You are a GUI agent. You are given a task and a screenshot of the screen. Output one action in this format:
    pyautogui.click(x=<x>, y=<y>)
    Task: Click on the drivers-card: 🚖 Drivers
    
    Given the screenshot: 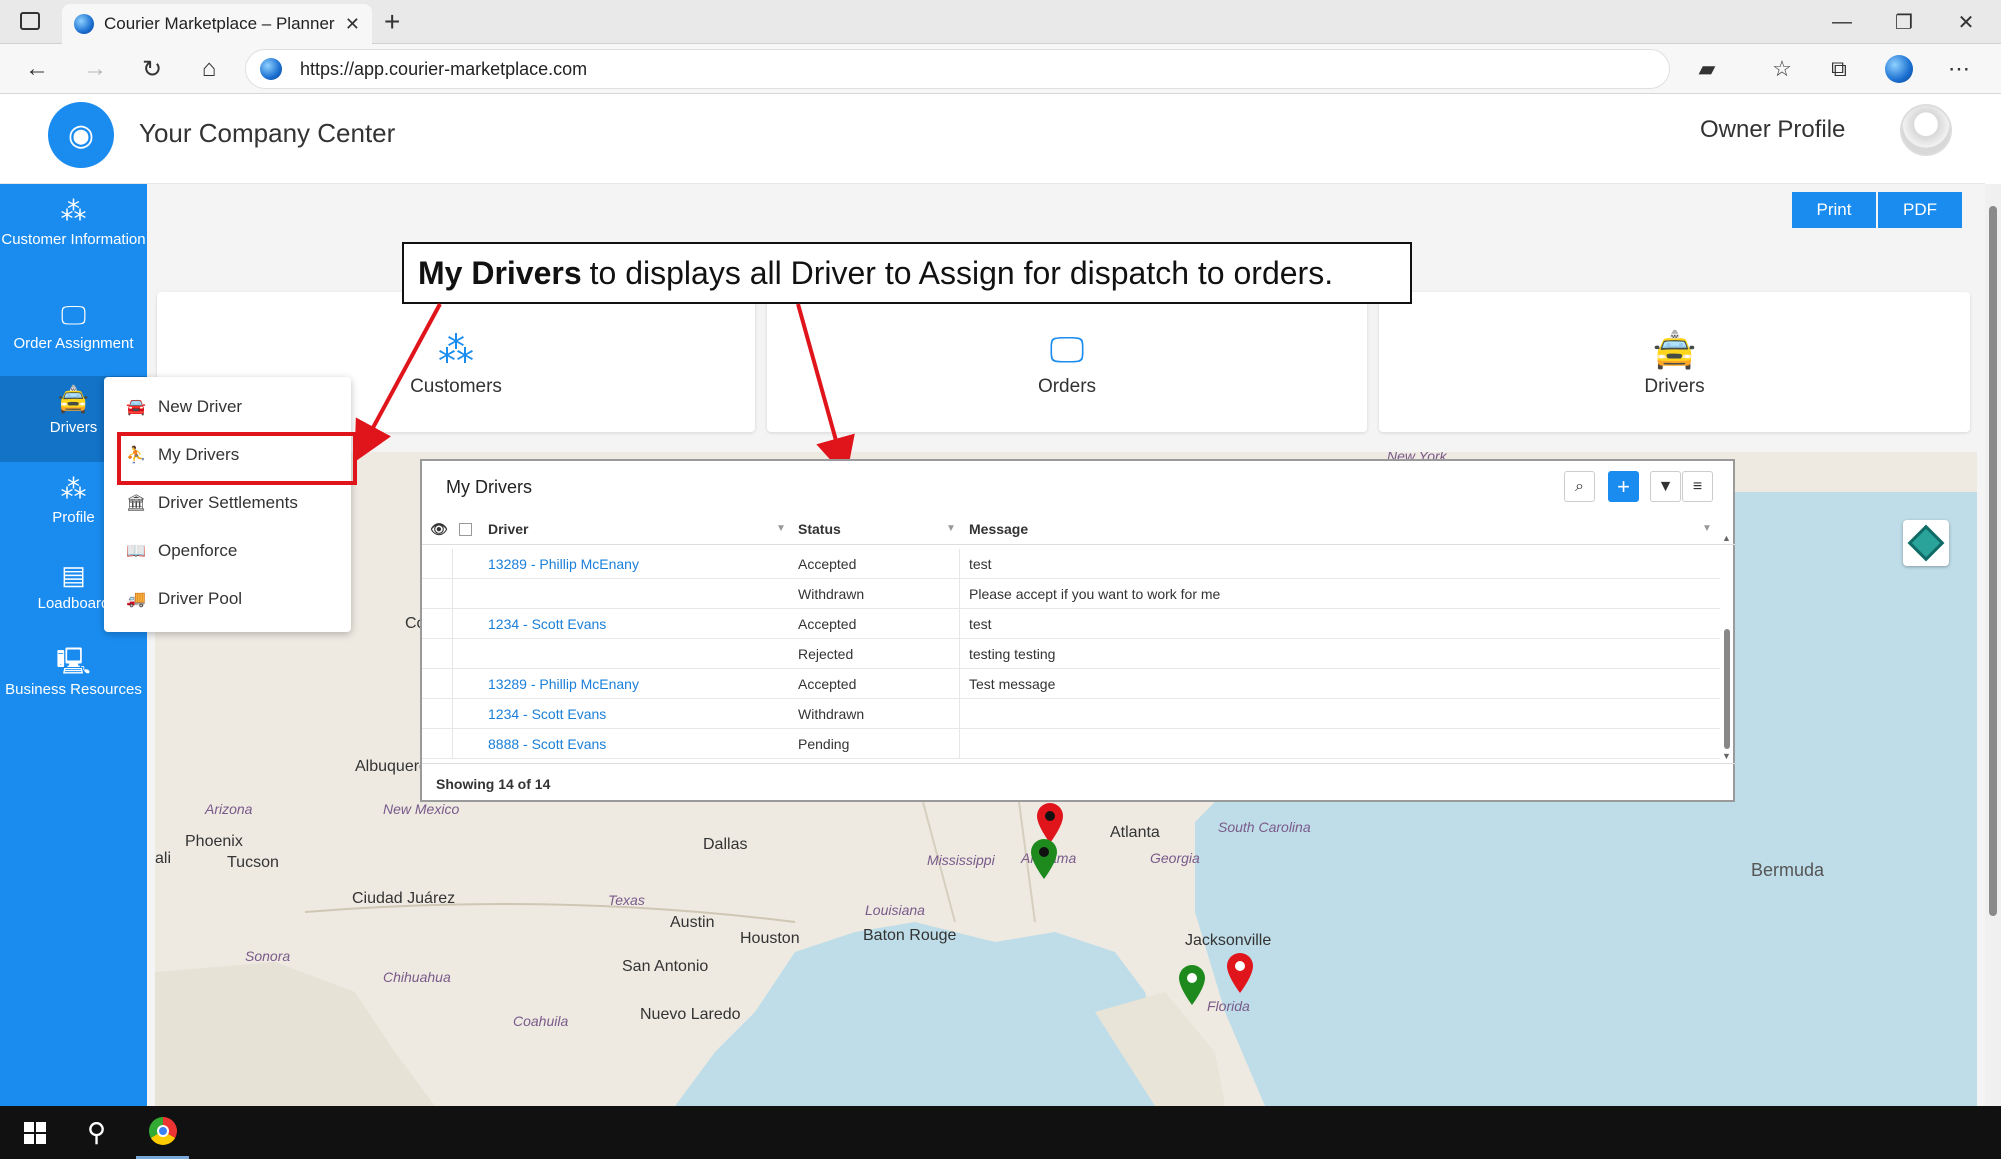 What is the action you would take?
    pyautogui.click(x=1674, y=362)
    